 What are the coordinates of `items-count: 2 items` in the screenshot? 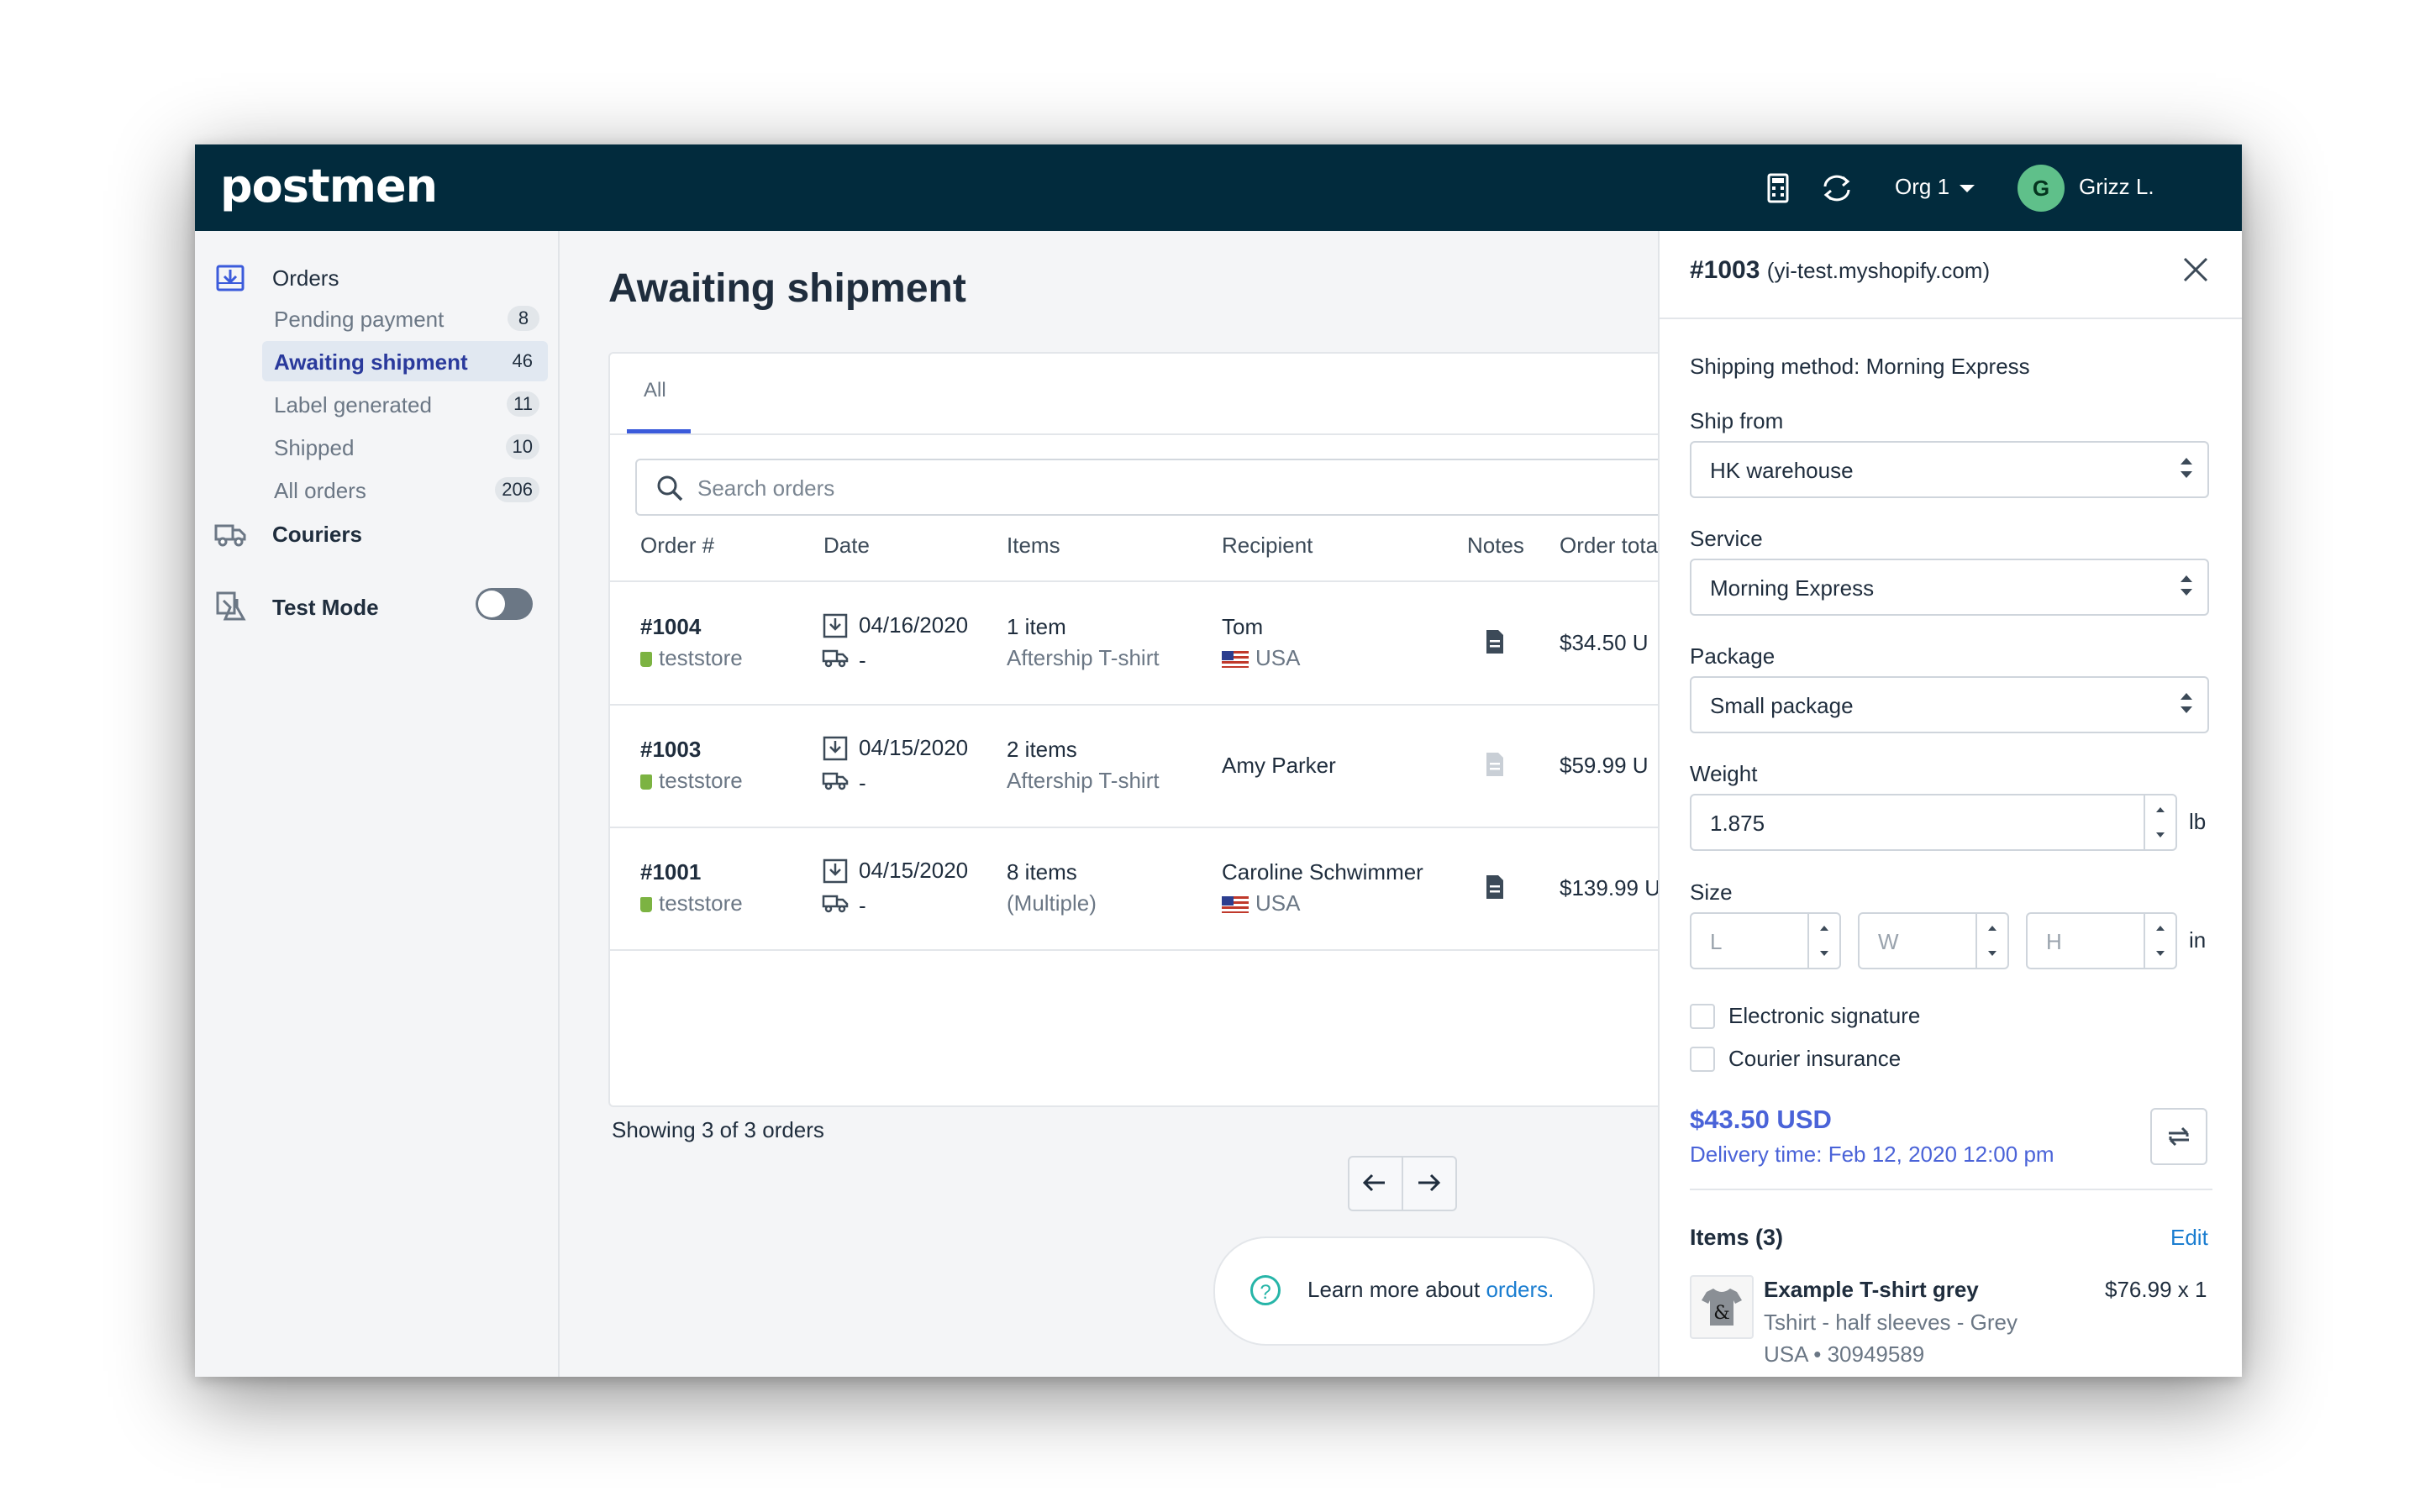 It's located at (1042, 749).